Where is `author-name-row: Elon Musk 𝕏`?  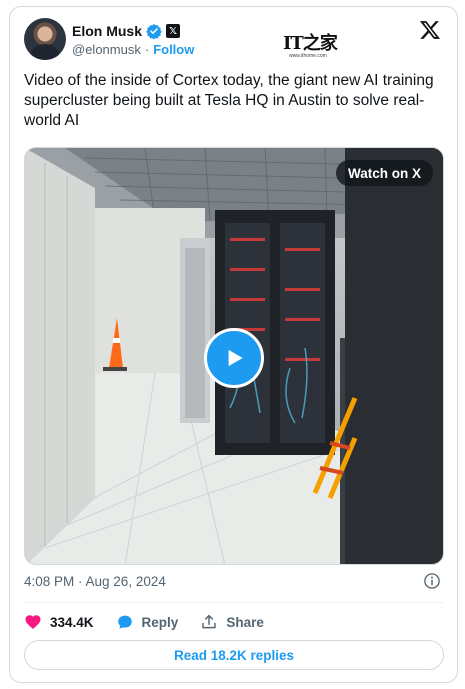
author-name-row: Elon Musk 𝕏 is located at coordinates (126, 31).